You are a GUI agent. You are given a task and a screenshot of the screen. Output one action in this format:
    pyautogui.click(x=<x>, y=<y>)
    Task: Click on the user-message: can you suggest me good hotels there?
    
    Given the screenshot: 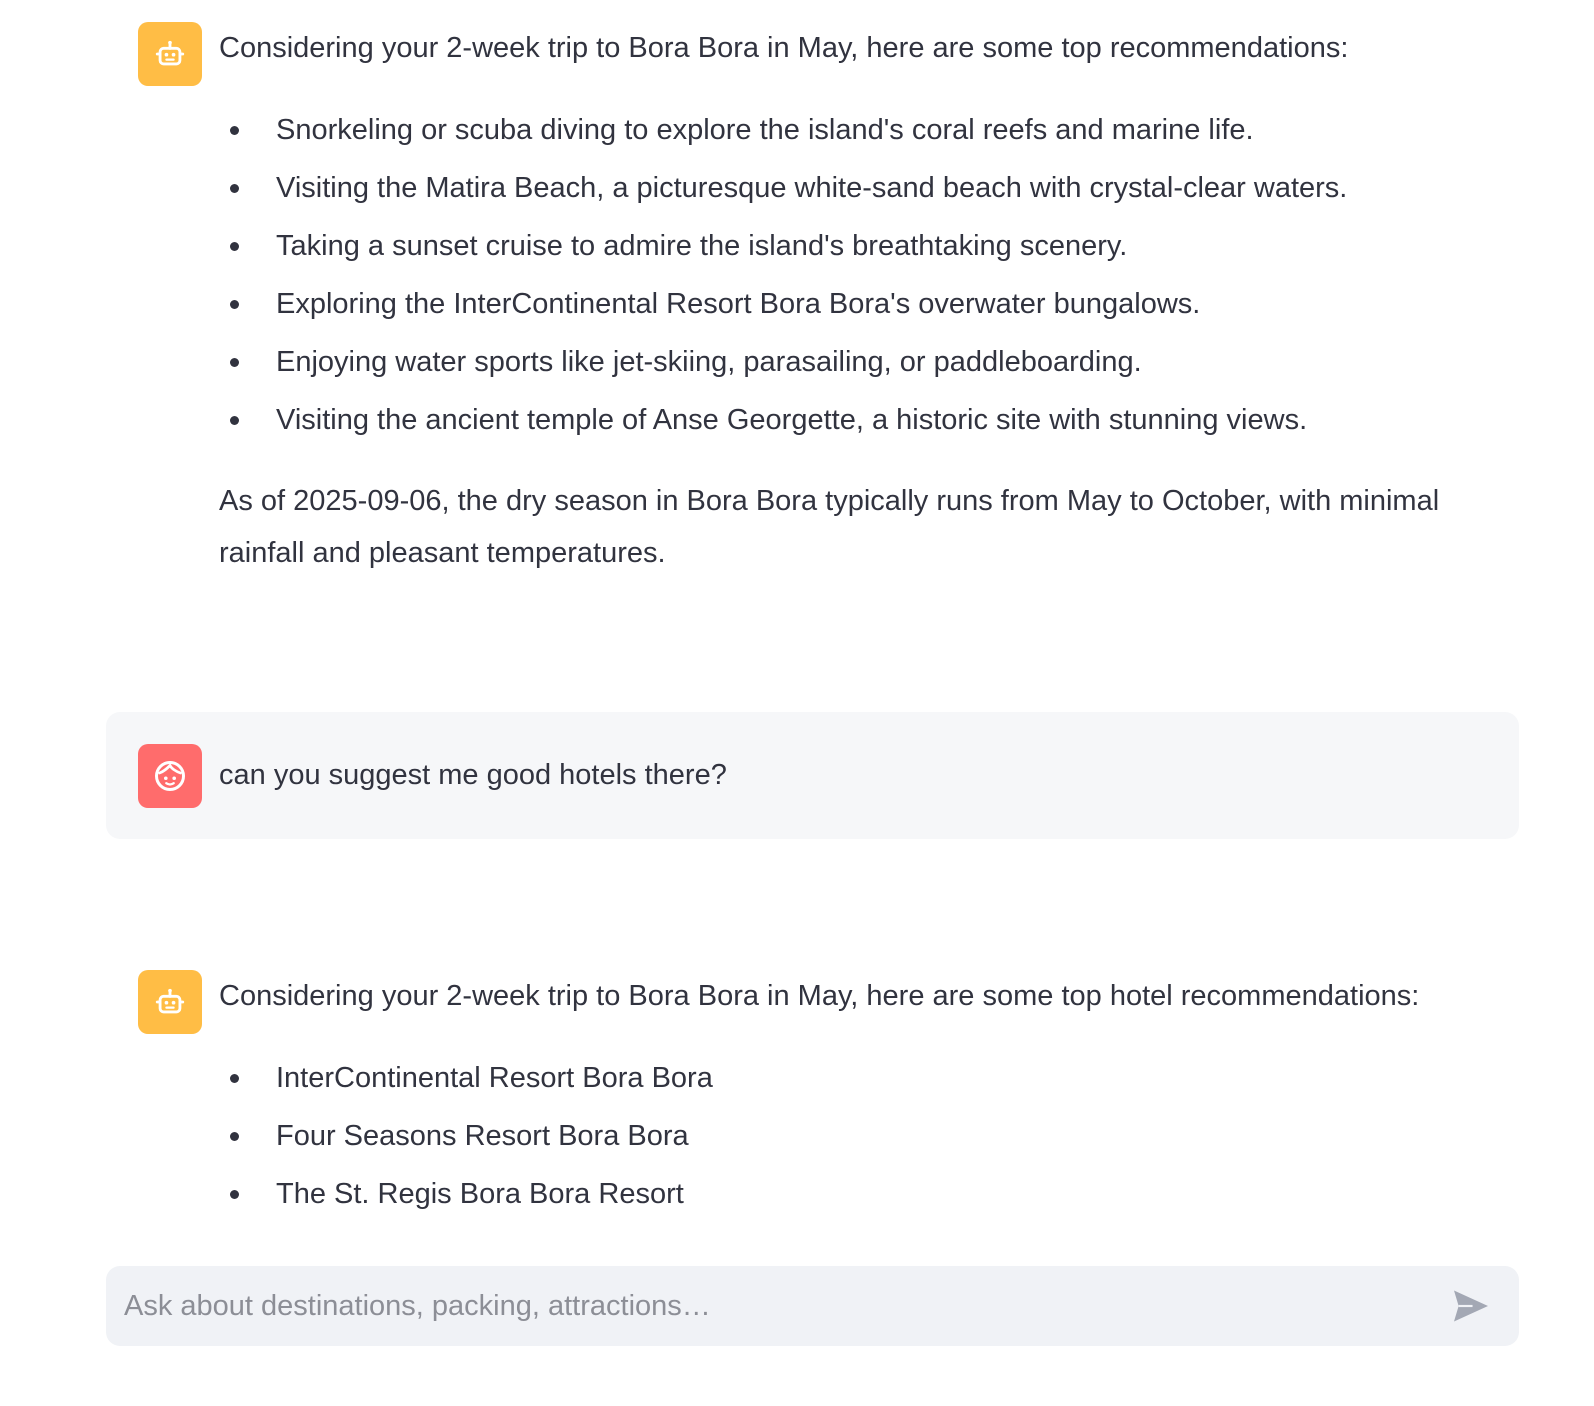 What is the action you would take?
    pyautogui.click(x=812, y=775)
    